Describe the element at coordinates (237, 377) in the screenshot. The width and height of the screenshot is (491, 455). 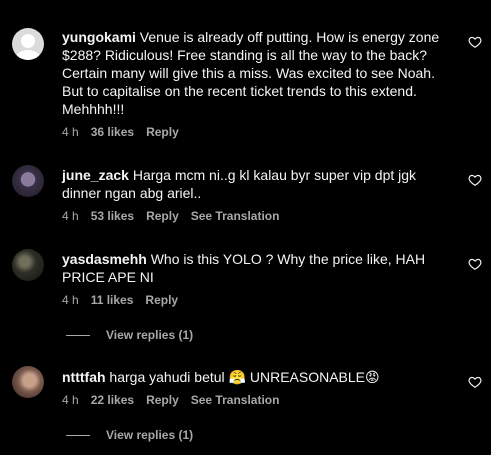
I see `triumph-emoji: 😤` at that location.